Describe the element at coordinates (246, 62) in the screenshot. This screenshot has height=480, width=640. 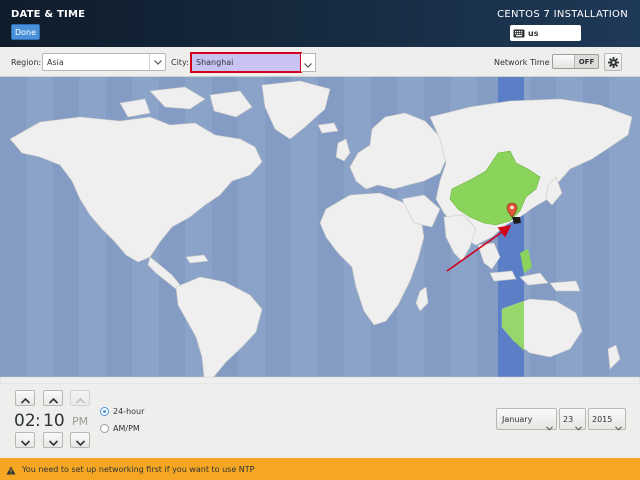
I see `city-input: Shanghai` at that location.